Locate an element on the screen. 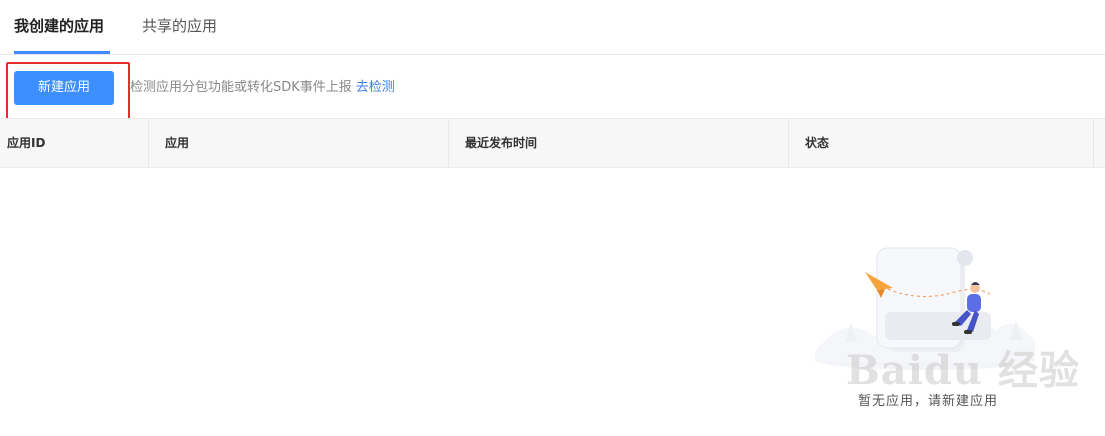 This screenshot has height=436, width=1105. detection-hint: 检测应用分包功能或转化SDK事件上报 去检测 is located at coordinates (262, 88).